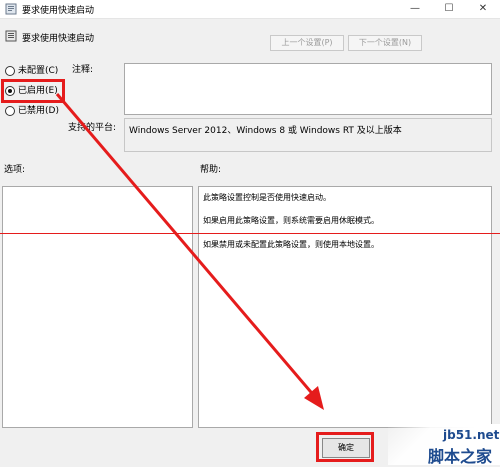 This screenshot has height=467, width=500. I want to click on watermark-site: jb51.net, so click(471, 435).